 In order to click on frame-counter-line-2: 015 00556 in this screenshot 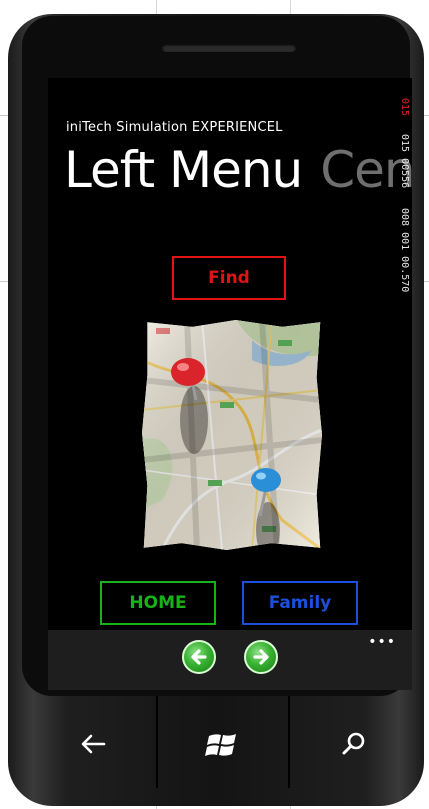, I will do `click(404, 161)`.